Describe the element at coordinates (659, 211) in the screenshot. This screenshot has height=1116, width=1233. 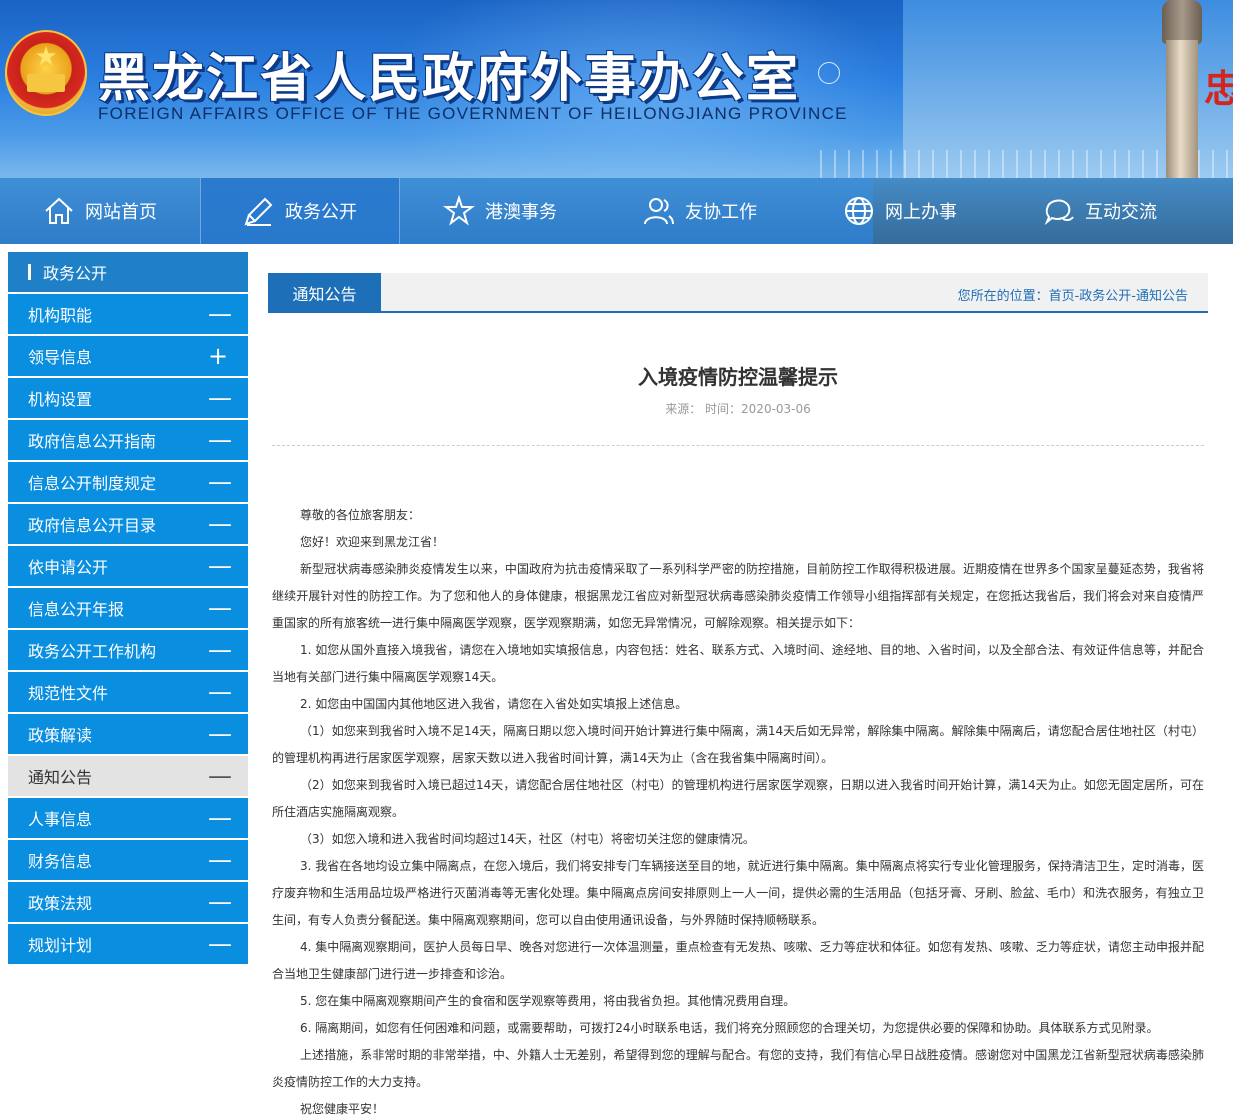
I see `people-icon` at that location.